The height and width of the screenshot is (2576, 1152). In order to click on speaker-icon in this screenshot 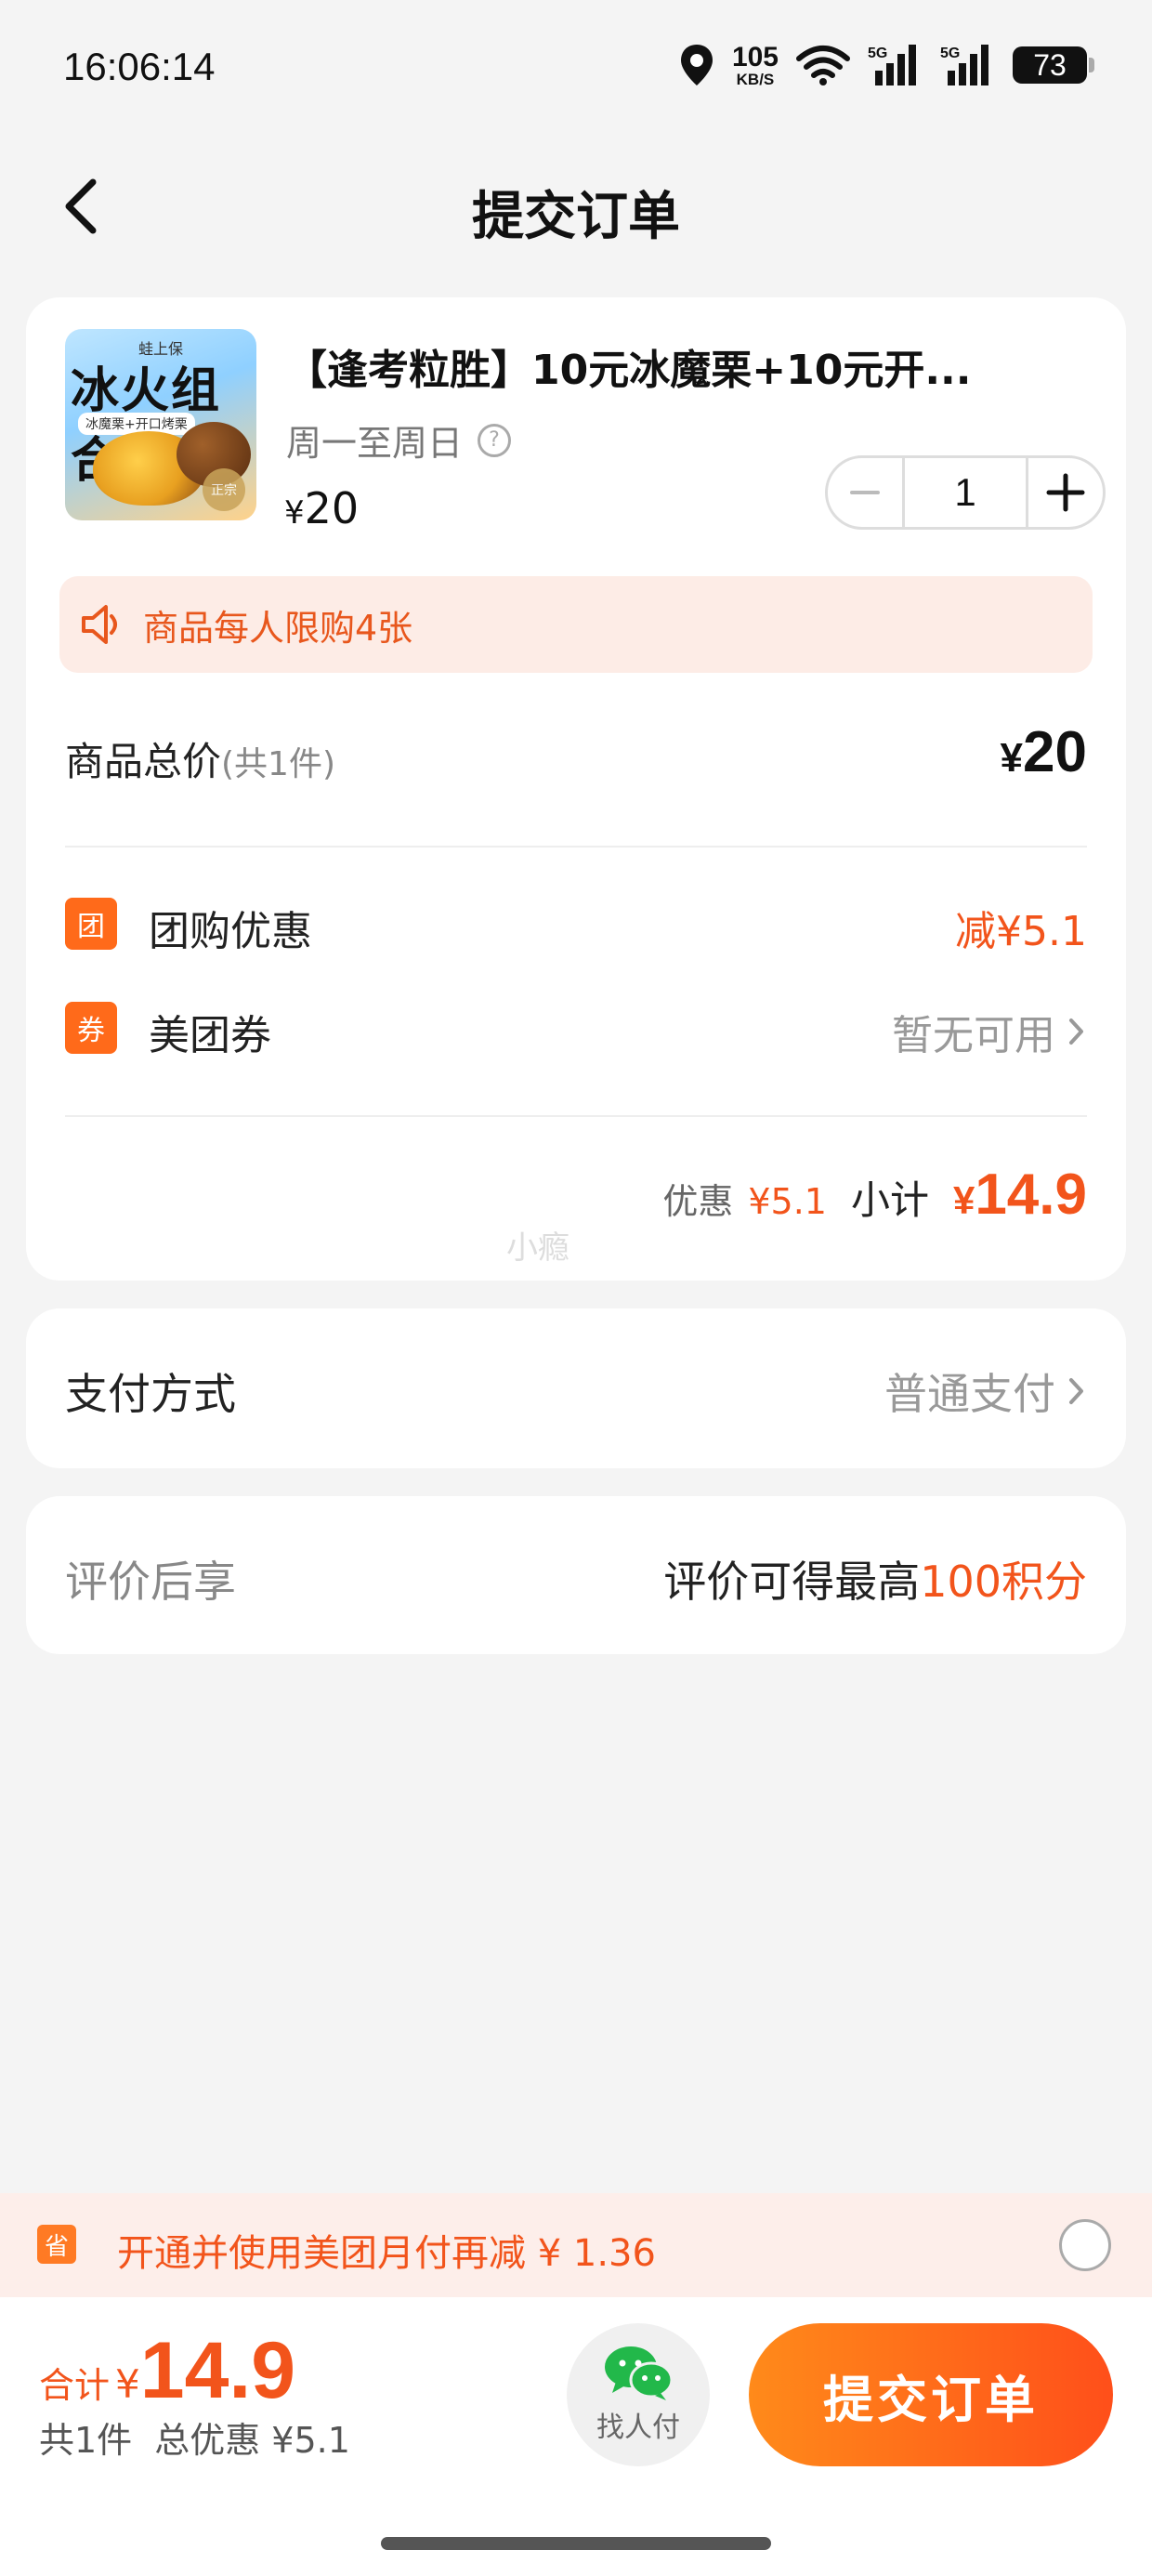, I will do `click(99, 624)`.